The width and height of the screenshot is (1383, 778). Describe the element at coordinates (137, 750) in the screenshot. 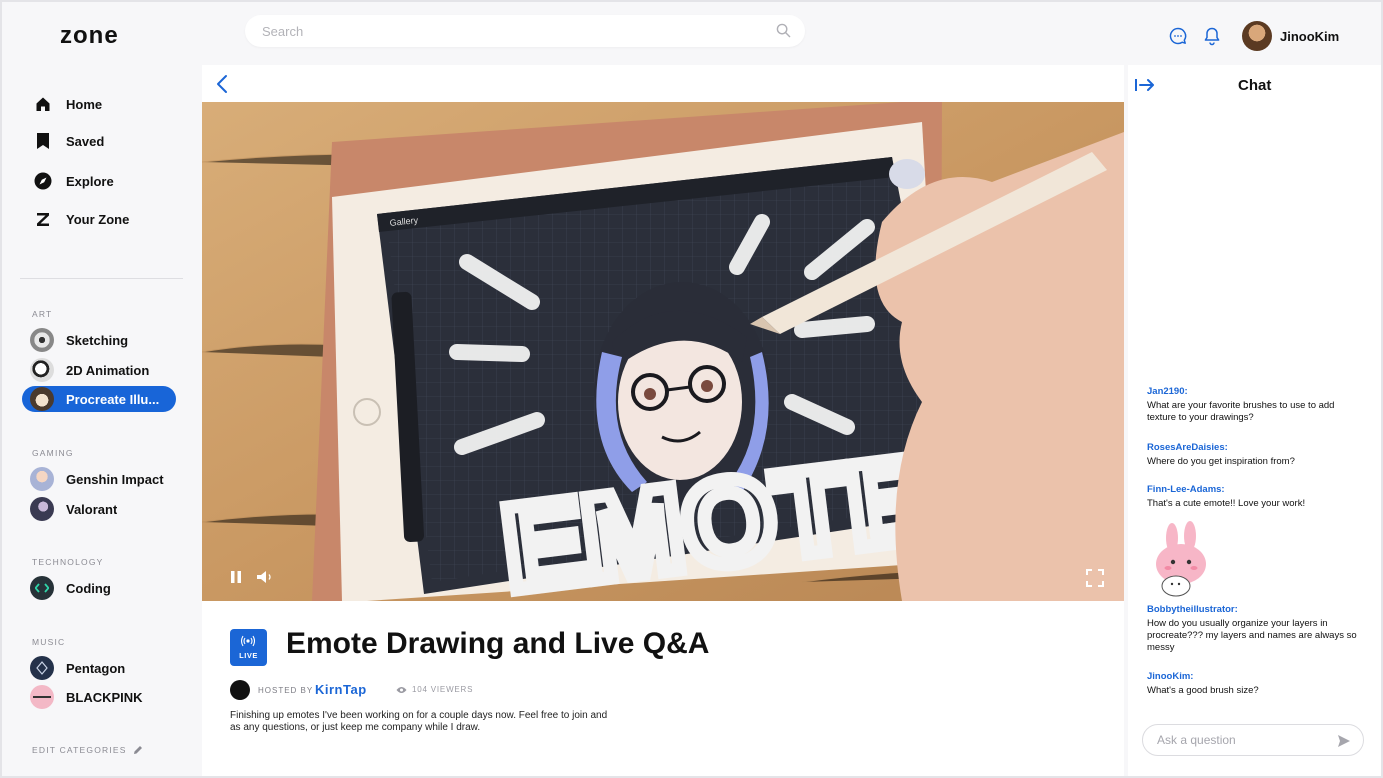

I see `pencil-icon` at that location.